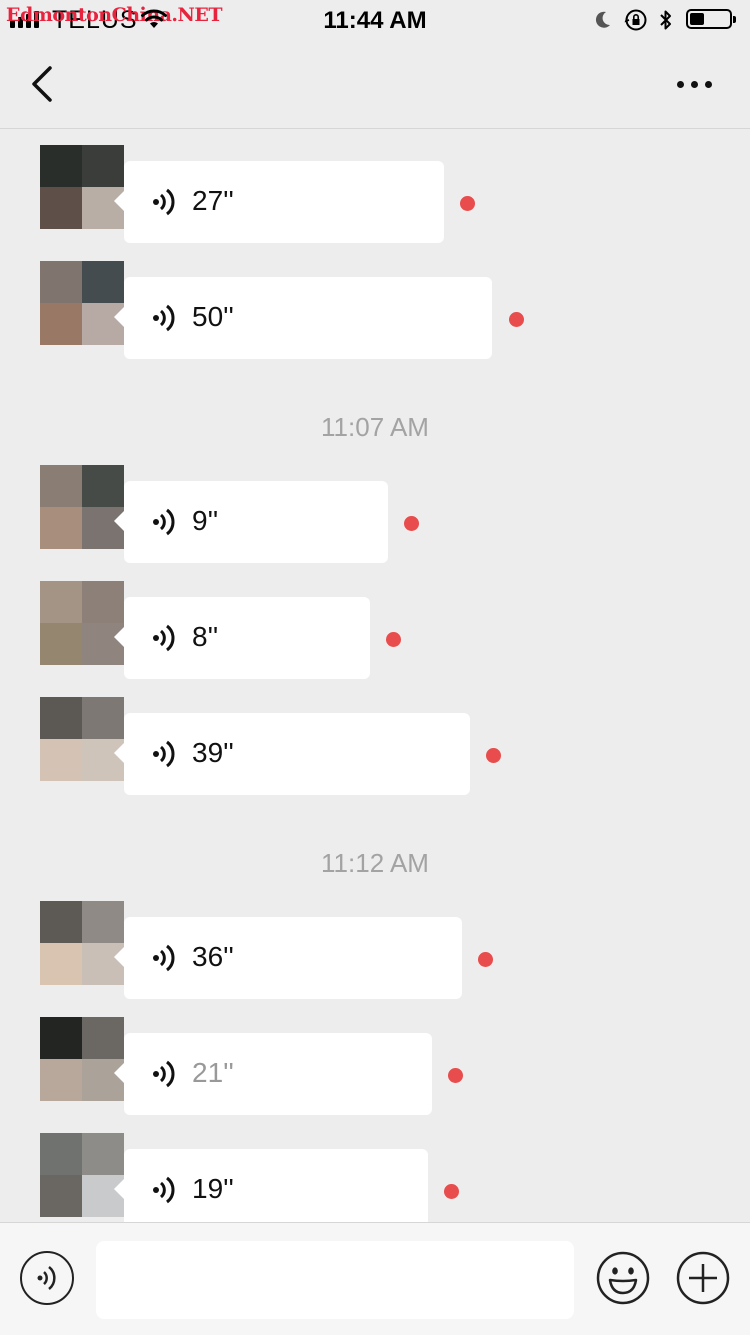  Describe the element at coordinates (213, 752) in the screenshot. I see `voice-duration: 39''` at that location.